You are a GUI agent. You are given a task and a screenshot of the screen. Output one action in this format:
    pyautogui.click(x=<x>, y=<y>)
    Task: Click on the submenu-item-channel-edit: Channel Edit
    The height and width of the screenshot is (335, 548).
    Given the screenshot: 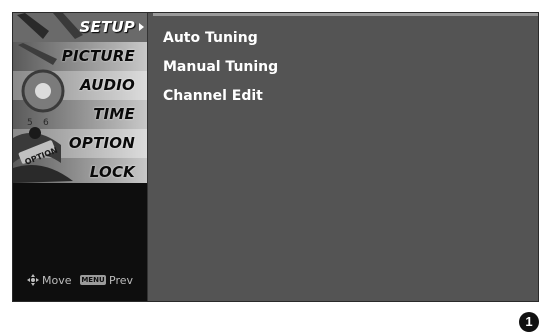 What is the action you would take?
    pyautogui.click(x=220, y=98)
    